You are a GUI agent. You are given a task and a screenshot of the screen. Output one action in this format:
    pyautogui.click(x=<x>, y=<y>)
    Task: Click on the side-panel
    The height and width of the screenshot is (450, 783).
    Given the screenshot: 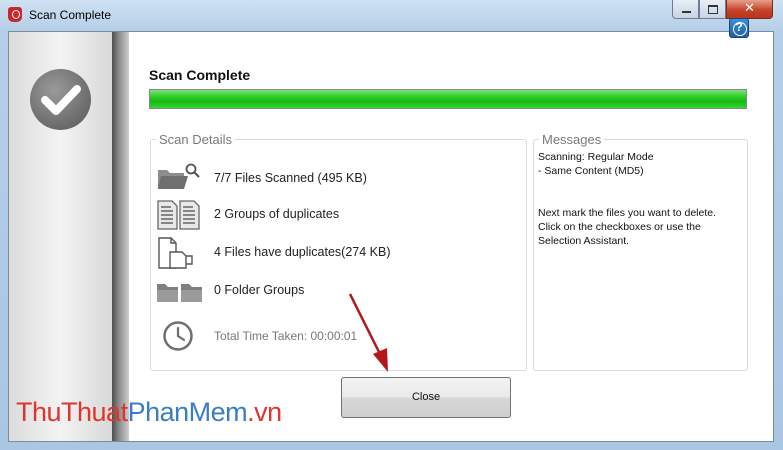 What is the action you would take?
    pyautogui.click(x=60, y=236)
    